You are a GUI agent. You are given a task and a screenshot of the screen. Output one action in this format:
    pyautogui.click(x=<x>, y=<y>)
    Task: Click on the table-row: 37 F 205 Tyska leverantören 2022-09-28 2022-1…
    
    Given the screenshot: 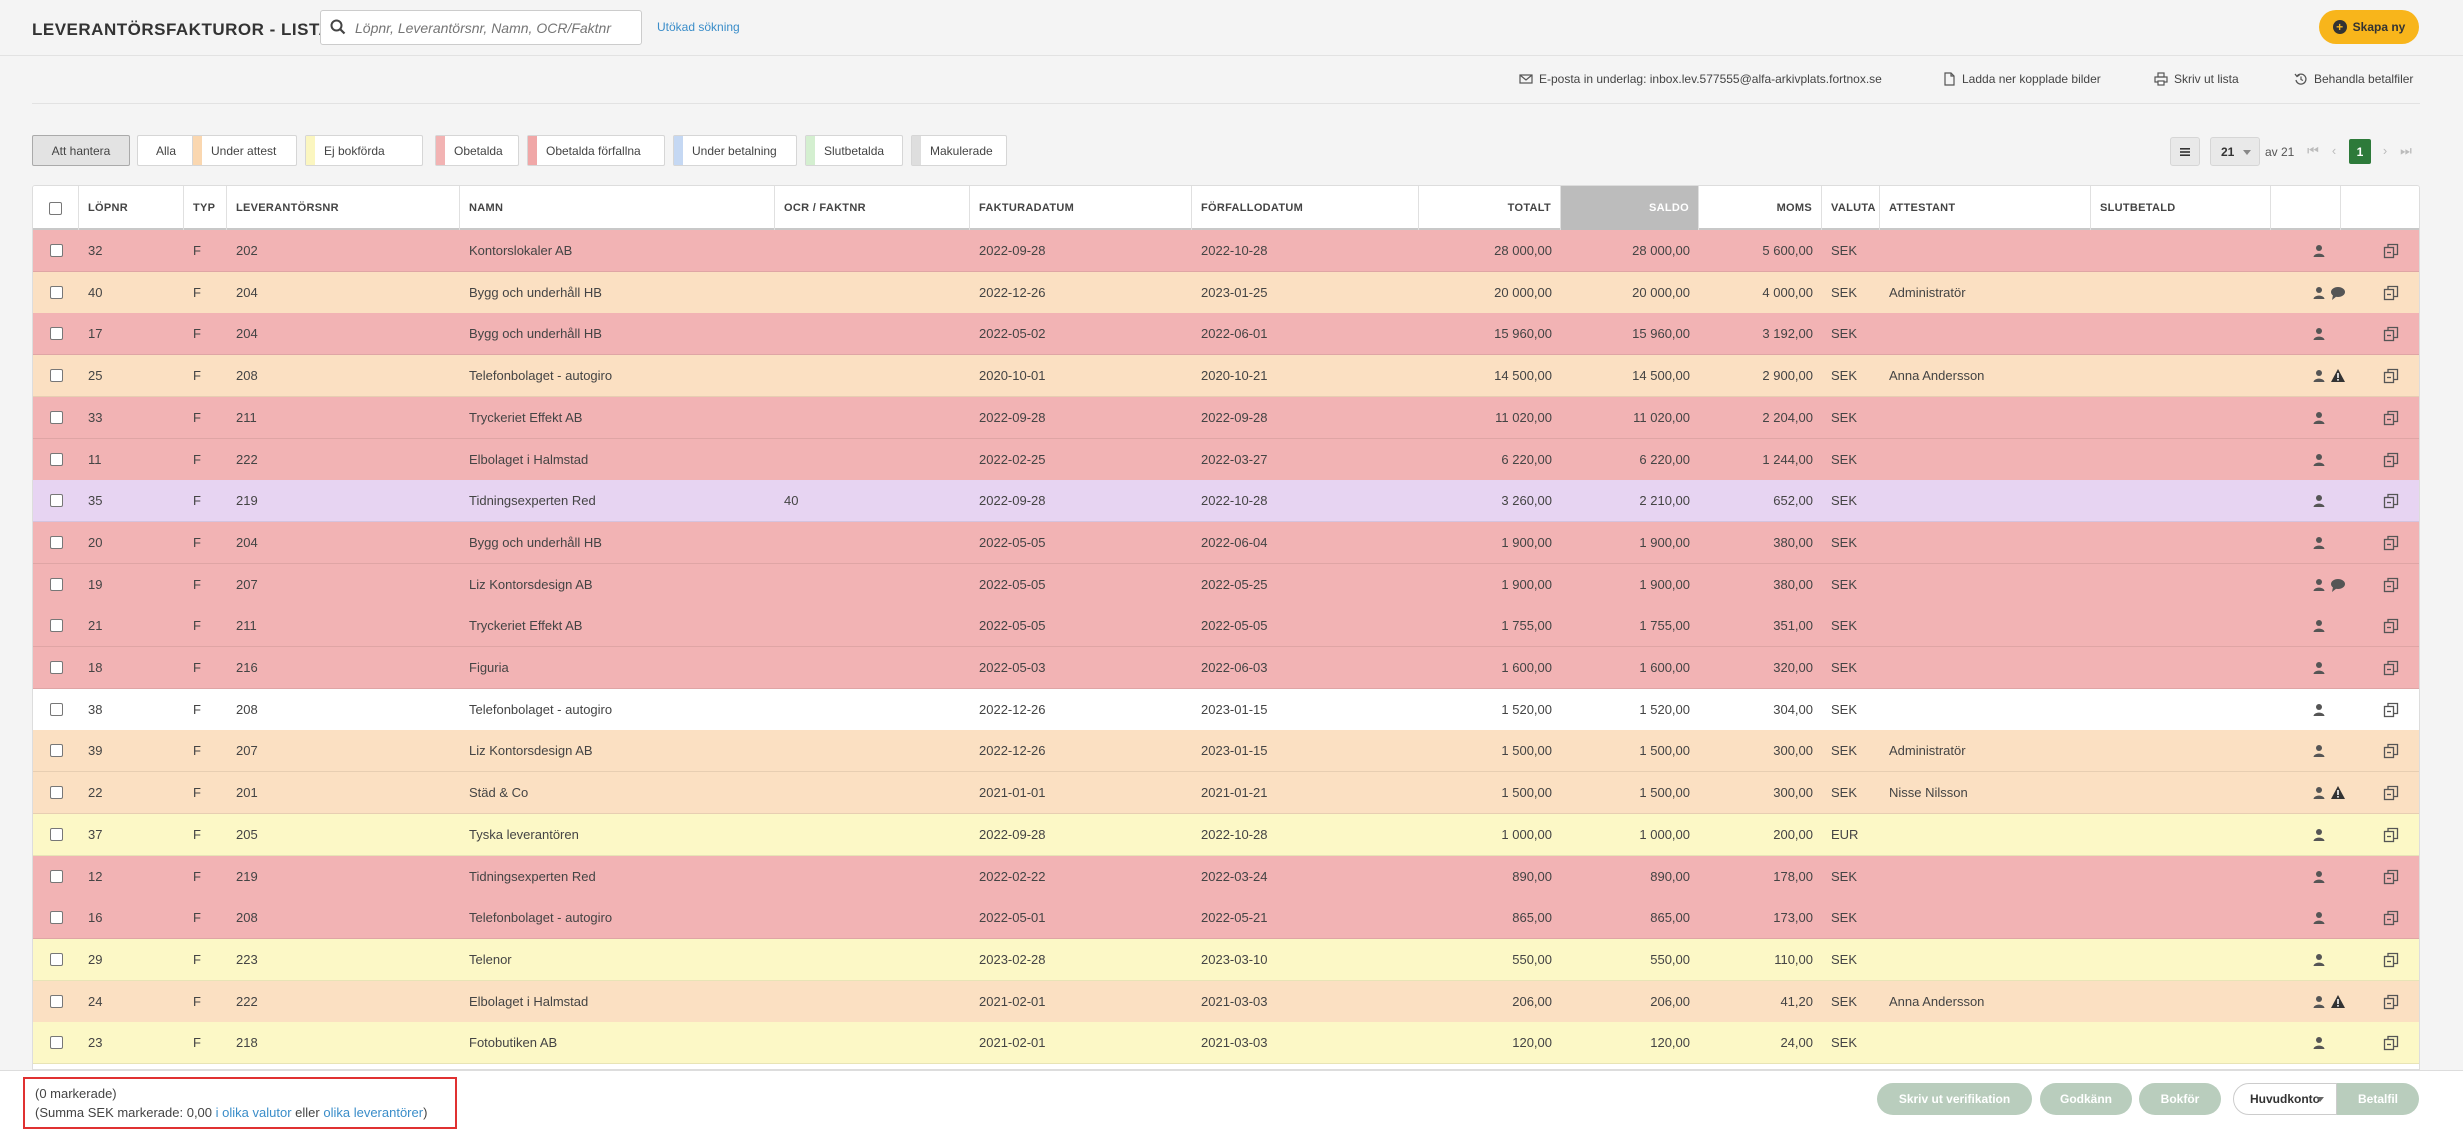 What is the action you would take?
    pyautogui.click(x=1226, y=835)
    